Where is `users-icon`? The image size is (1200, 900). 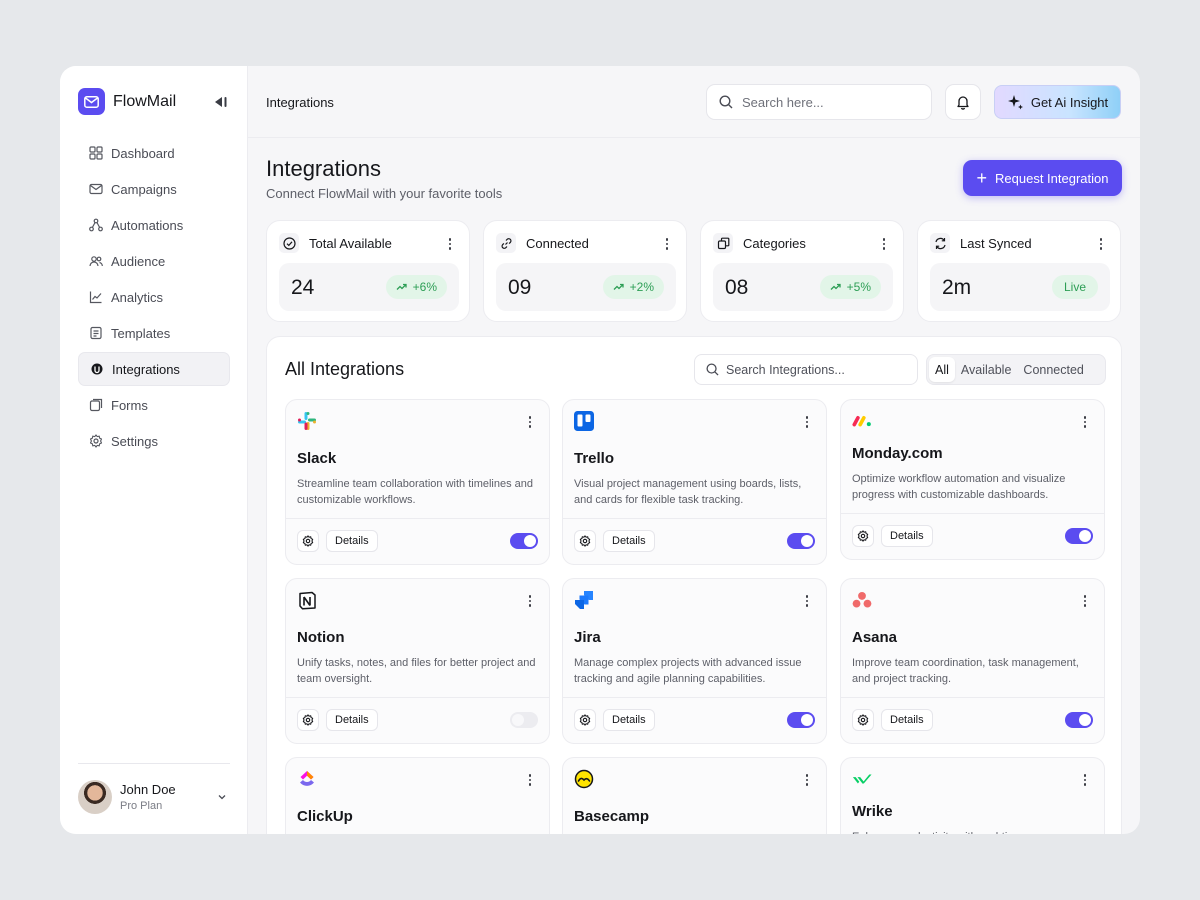
users-icon is located at coordinates (100, 261).